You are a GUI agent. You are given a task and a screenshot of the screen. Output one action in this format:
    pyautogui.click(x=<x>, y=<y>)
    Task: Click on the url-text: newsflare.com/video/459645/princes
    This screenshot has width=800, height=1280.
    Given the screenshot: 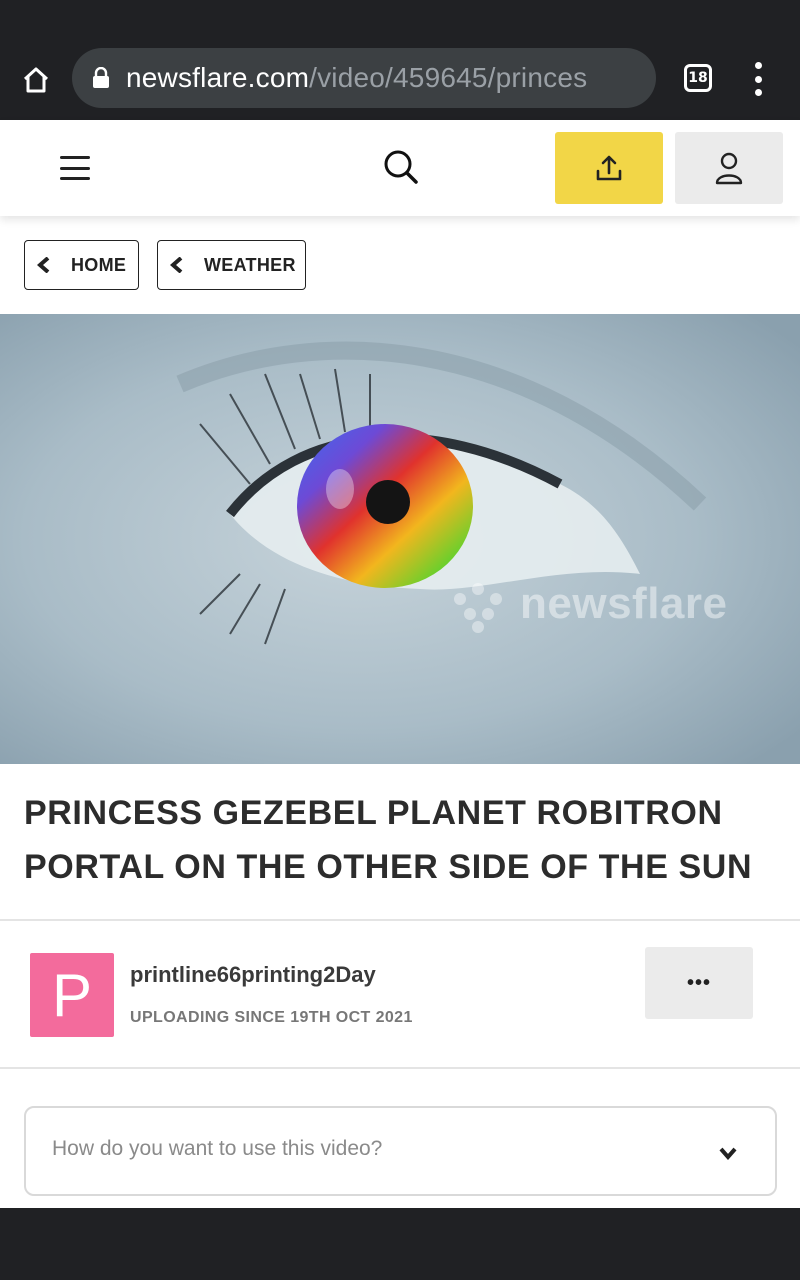 What is the action you would take?
    pyautogui.click(x=356, y=78)
    